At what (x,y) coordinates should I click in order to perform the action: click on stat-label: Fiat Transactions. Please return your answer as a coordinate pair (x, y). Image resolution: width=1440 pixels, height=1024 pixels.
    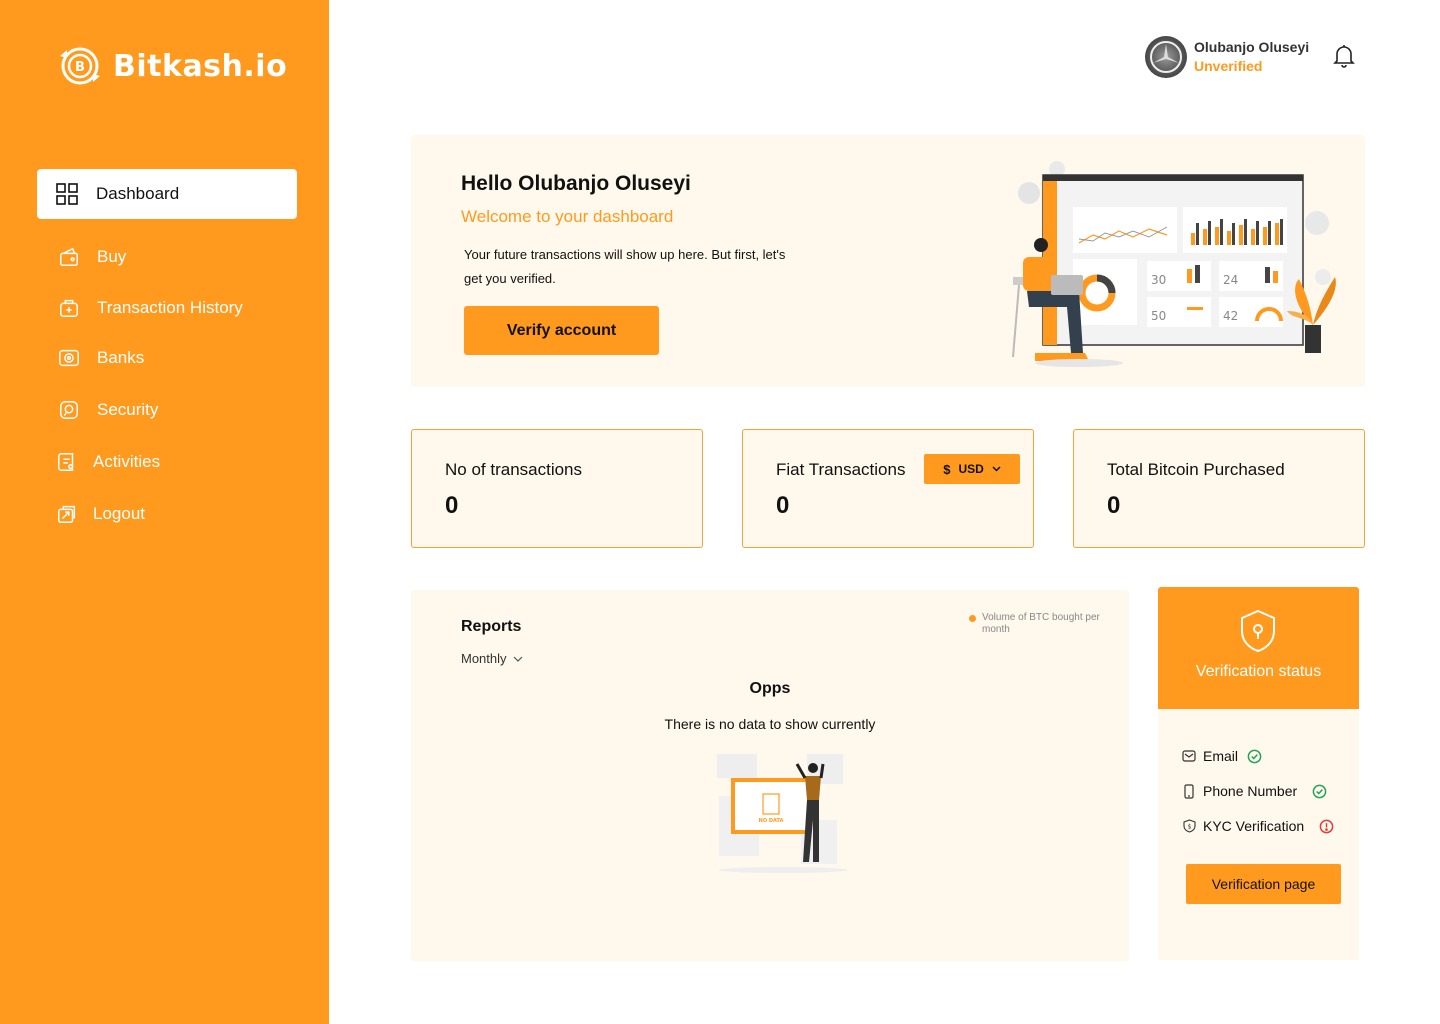
    Looking at the image, I should click on (841, 469).